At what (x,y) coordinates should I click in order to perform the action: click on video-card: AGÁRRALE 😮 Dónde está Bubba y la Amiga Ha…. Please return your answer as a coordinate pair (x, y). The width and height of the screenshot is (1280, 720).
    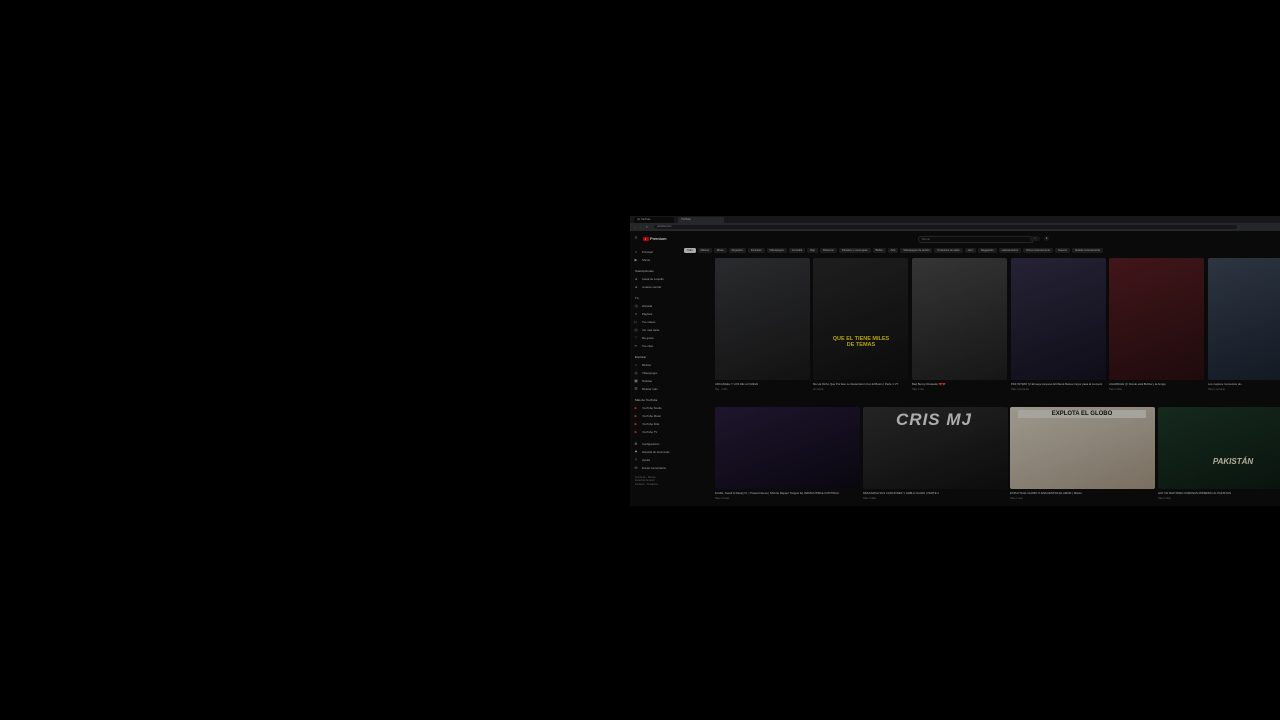
    Looking at the image, I should click on (1156, 328).